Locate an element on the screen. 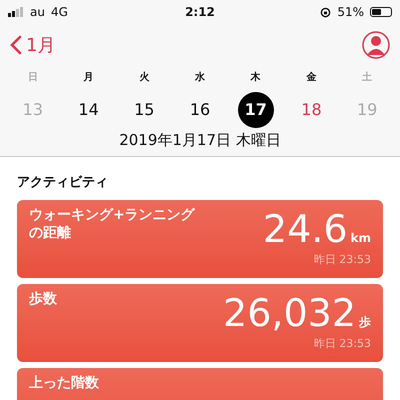 This screenshot has height=400, width=400. carrier: au is located at coordinates (37, 12).